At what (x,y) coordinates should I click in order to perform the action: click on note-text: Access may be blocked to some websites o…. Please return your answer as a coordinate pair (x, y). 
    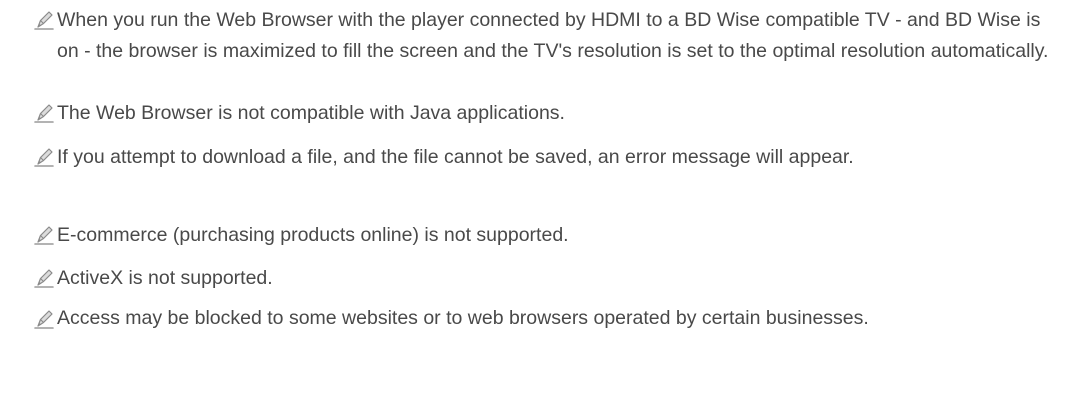
    Looking at the image, I should click on (463, 318).